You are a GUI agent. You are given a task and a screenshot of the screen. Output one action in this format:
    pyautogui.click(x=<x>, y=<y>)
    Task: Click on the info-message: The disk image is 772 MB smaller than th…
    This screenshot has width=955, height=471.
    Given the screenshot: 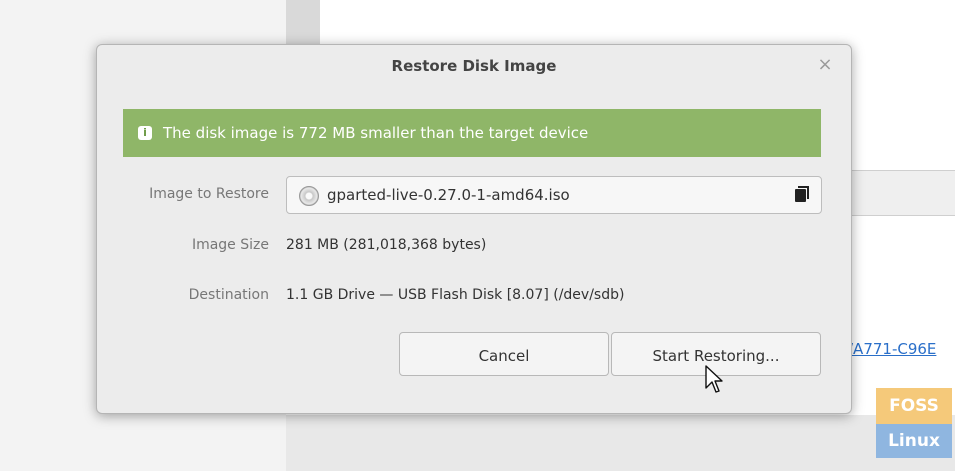 What is the action you would take?
    pyautogui.click(x=376, y=133)
    